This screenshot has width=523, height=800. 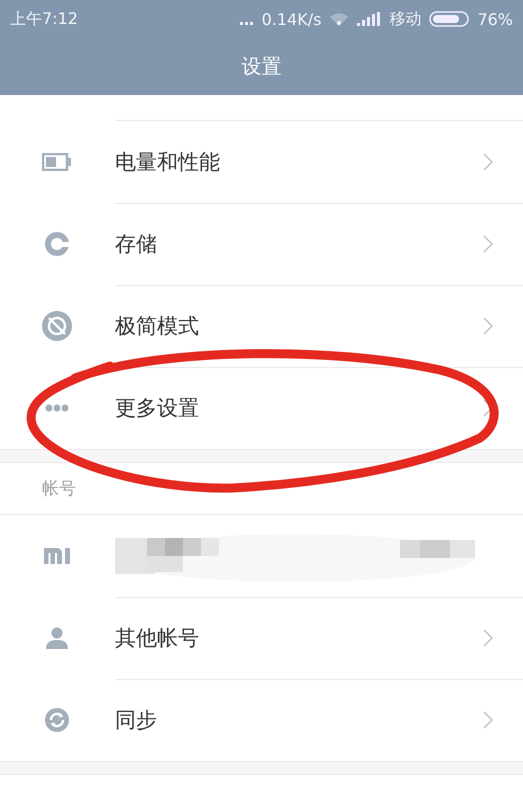 I want to click on signal-icon, so click(x=369, y=19).